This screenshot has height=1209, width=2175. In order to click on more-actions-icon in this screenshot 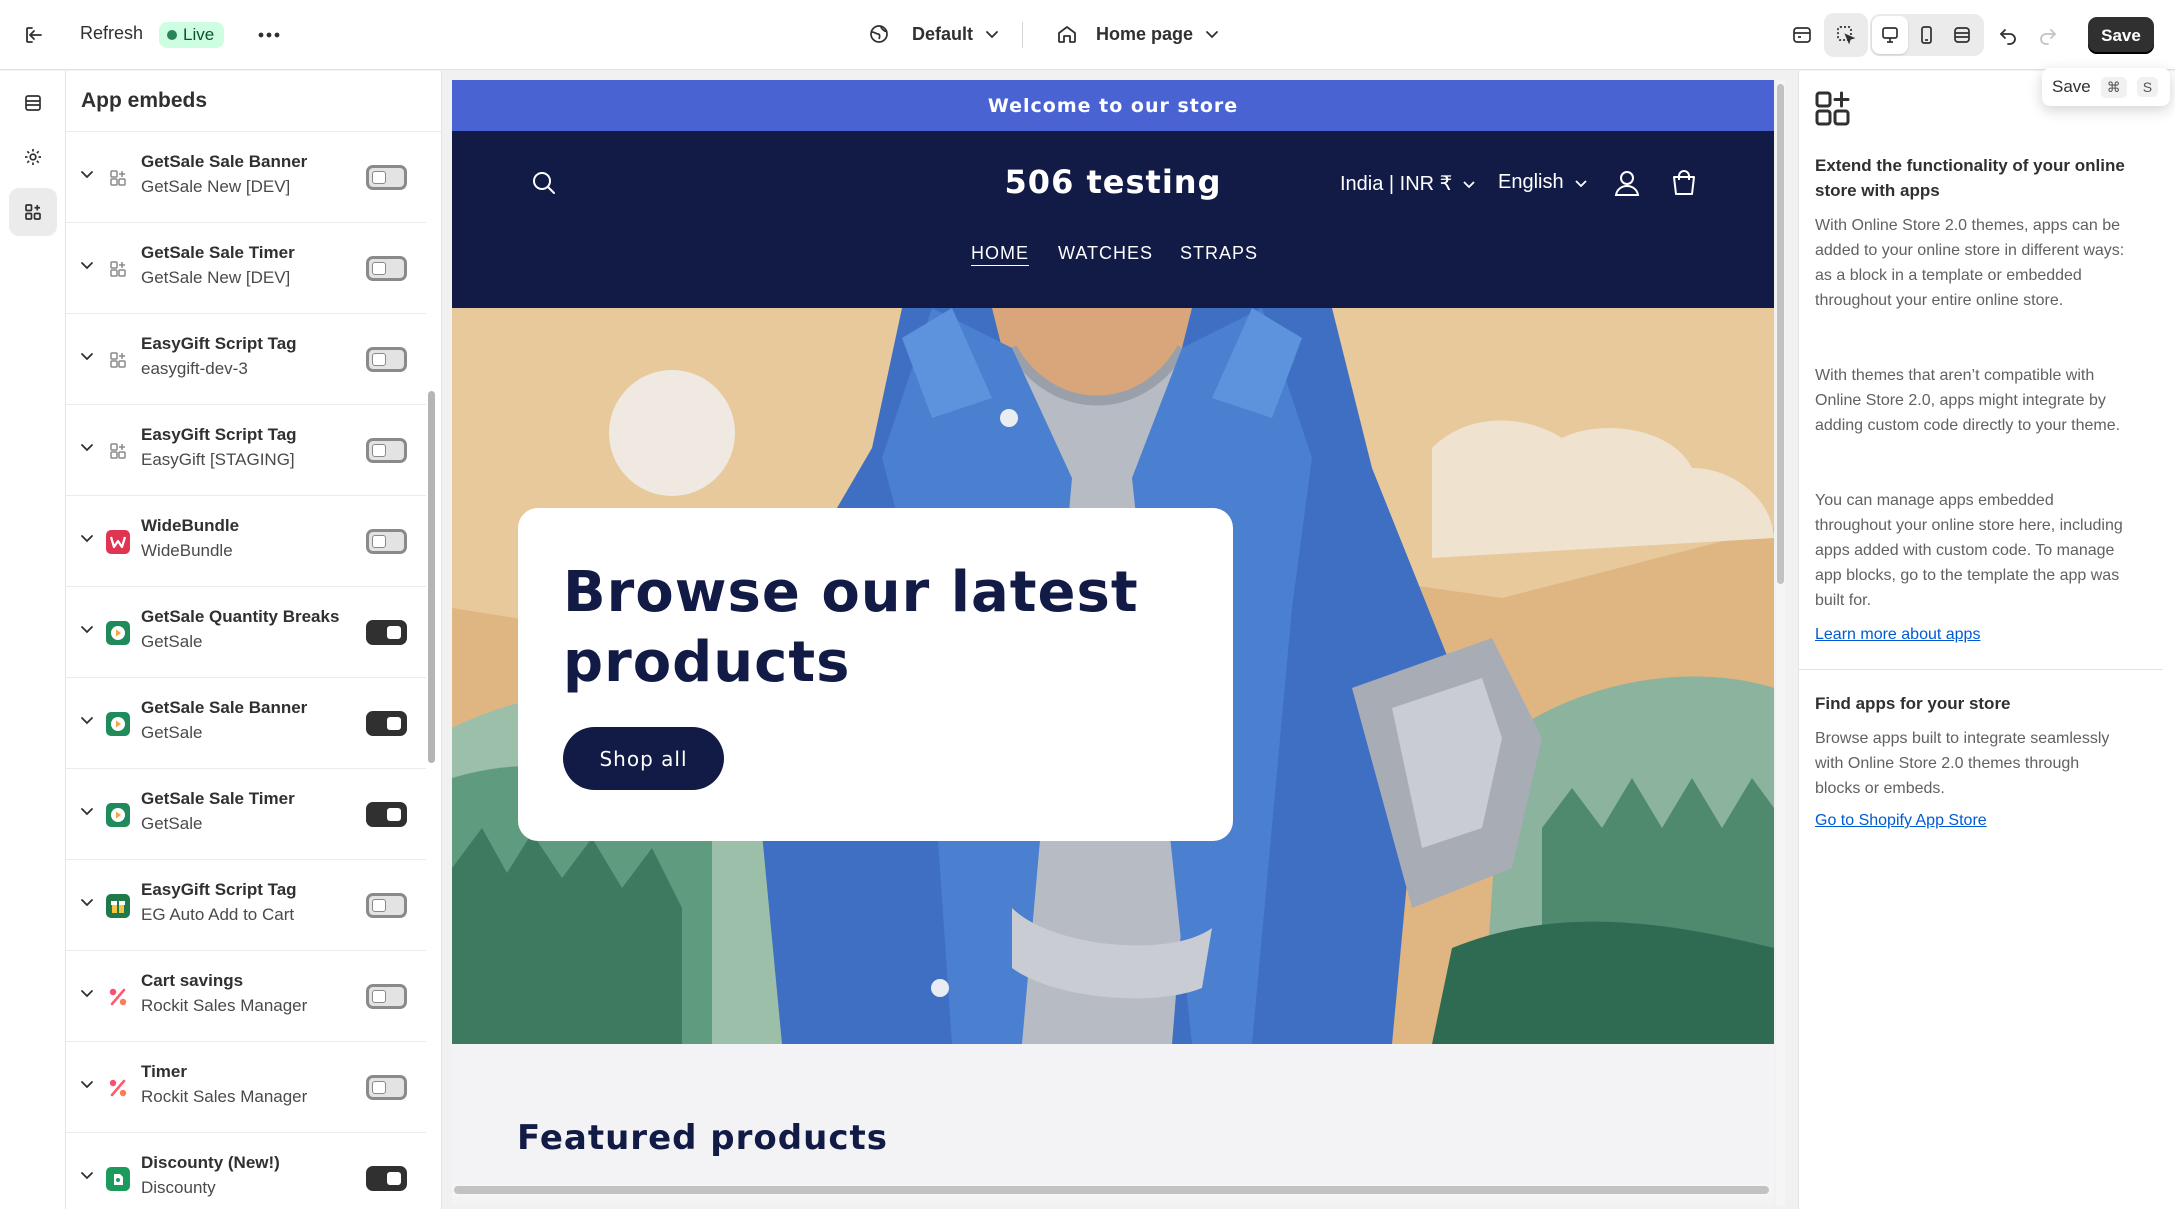, I will do `click(269, 35)`.